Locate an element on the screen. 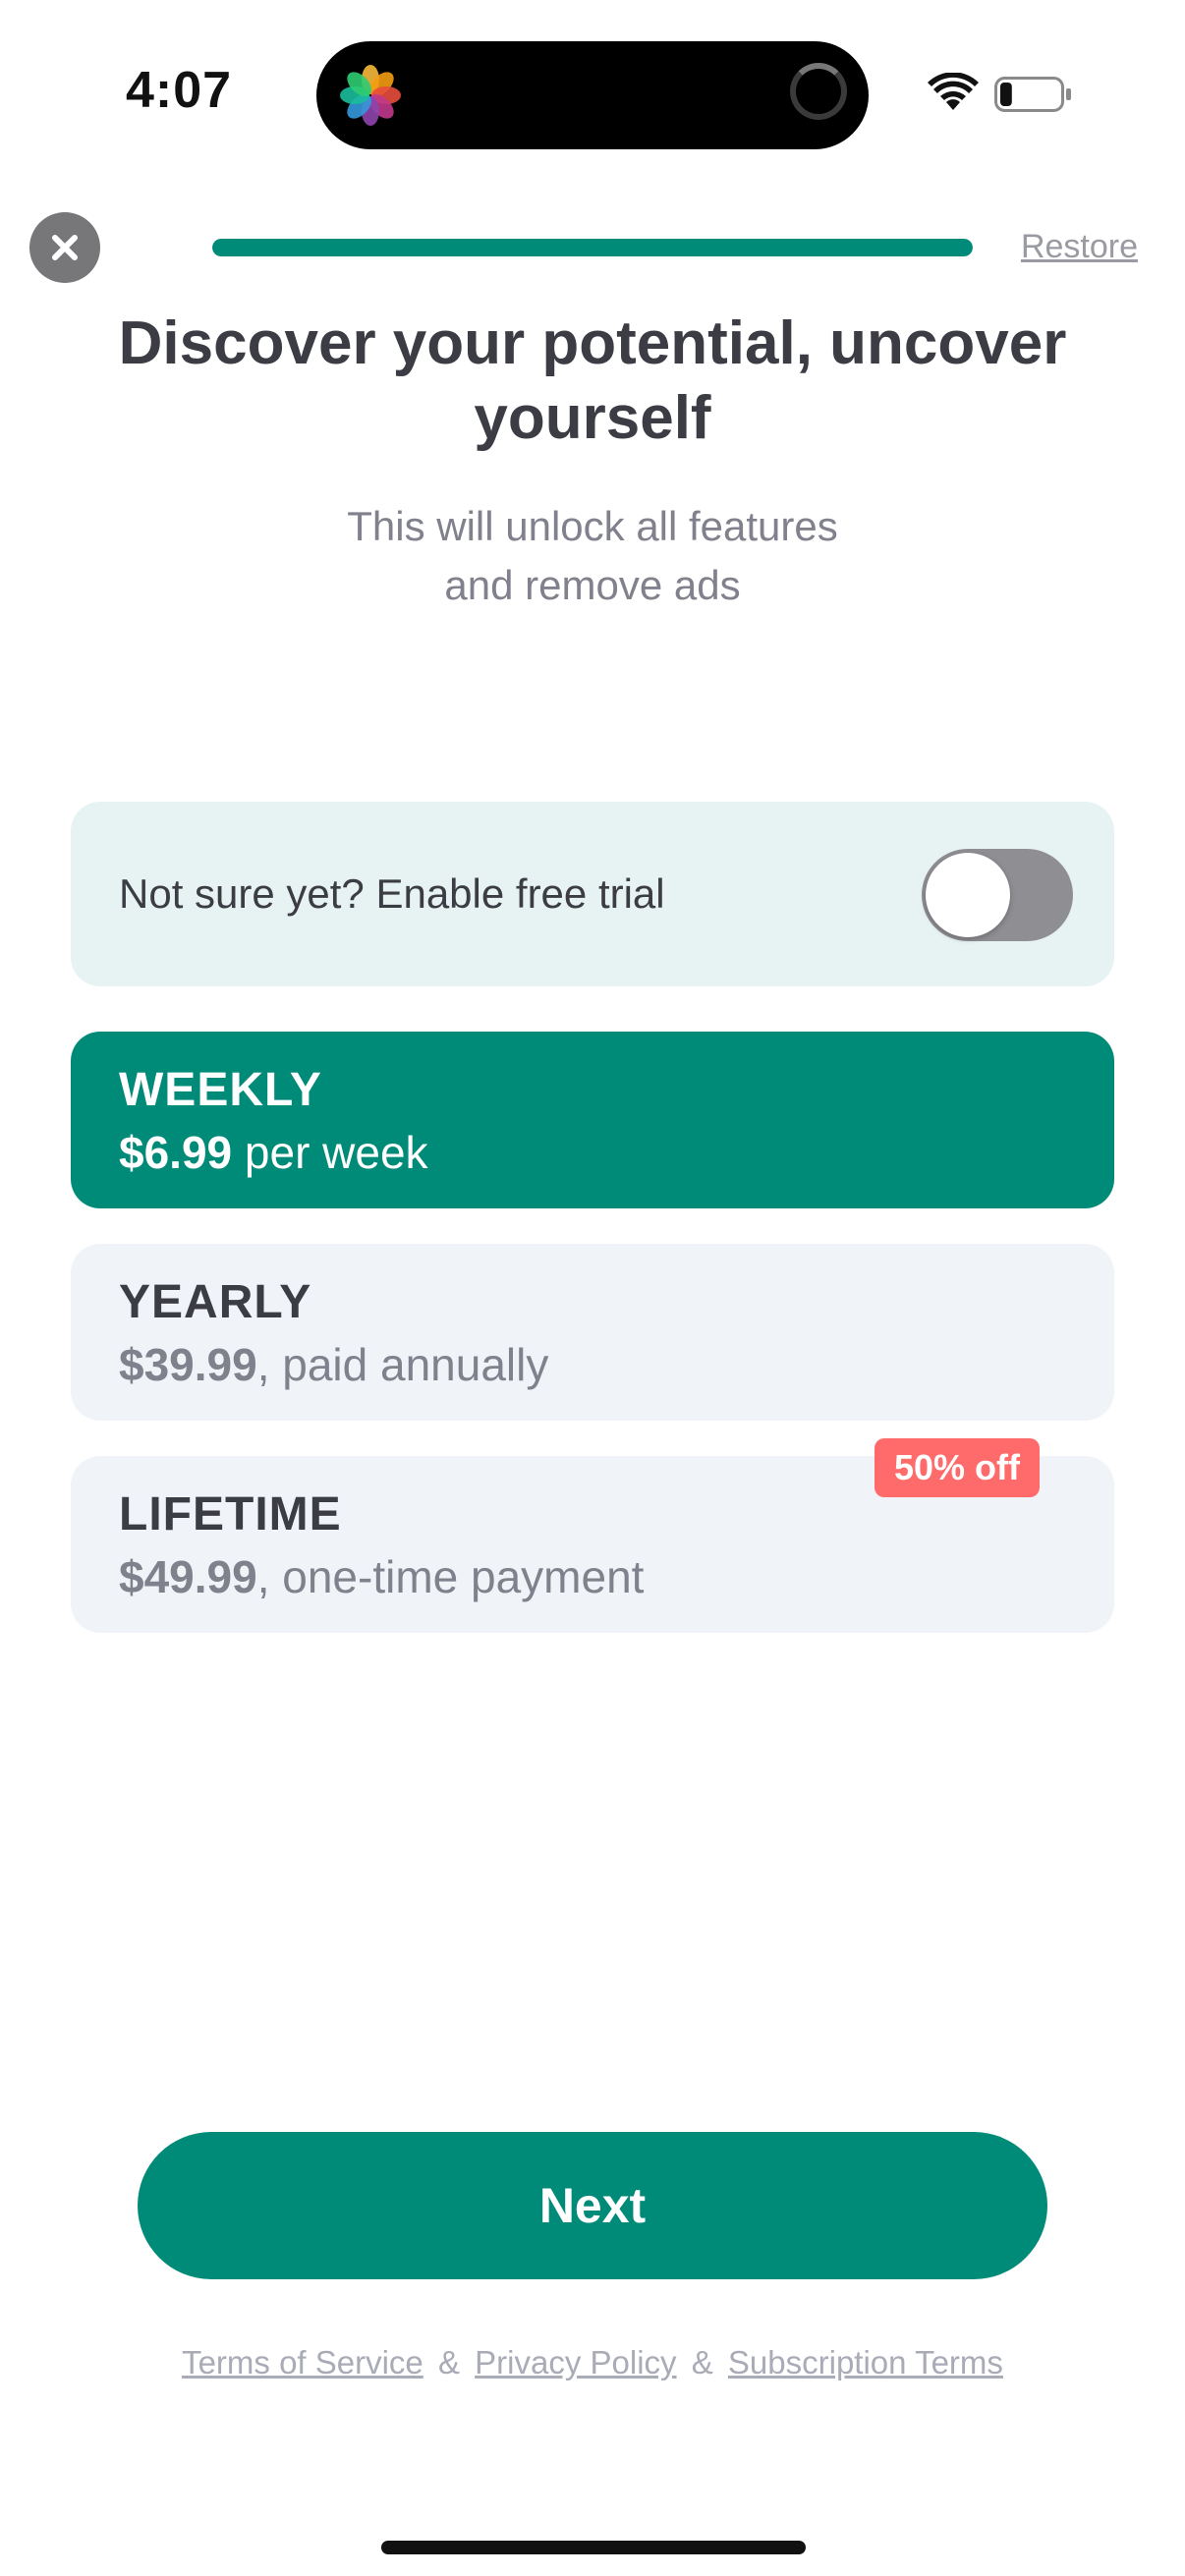  wifi-icon is located at coordinates (954, 91).